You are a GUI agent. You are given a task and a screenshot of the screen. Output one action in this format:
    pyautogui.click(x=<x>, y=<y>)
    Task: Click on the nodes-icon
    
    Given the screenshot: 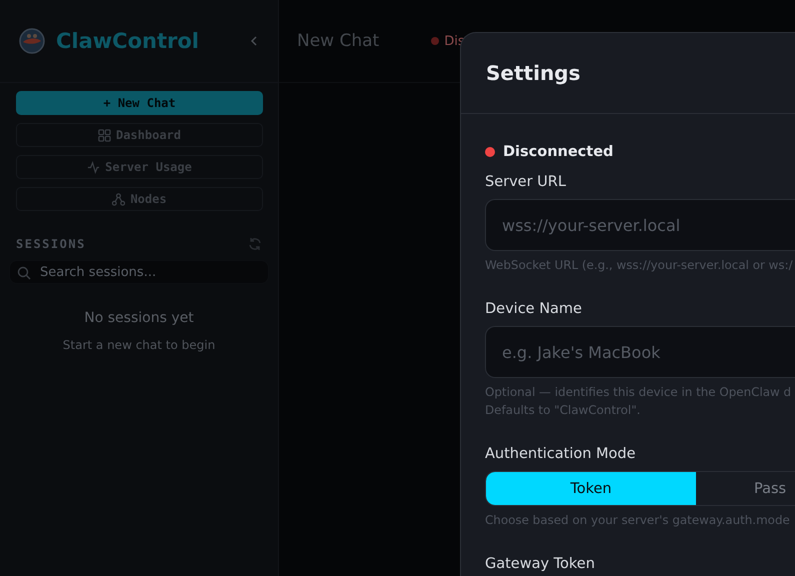 What is the action you would take?
    pyautogui.click(x=119, y=199)
    